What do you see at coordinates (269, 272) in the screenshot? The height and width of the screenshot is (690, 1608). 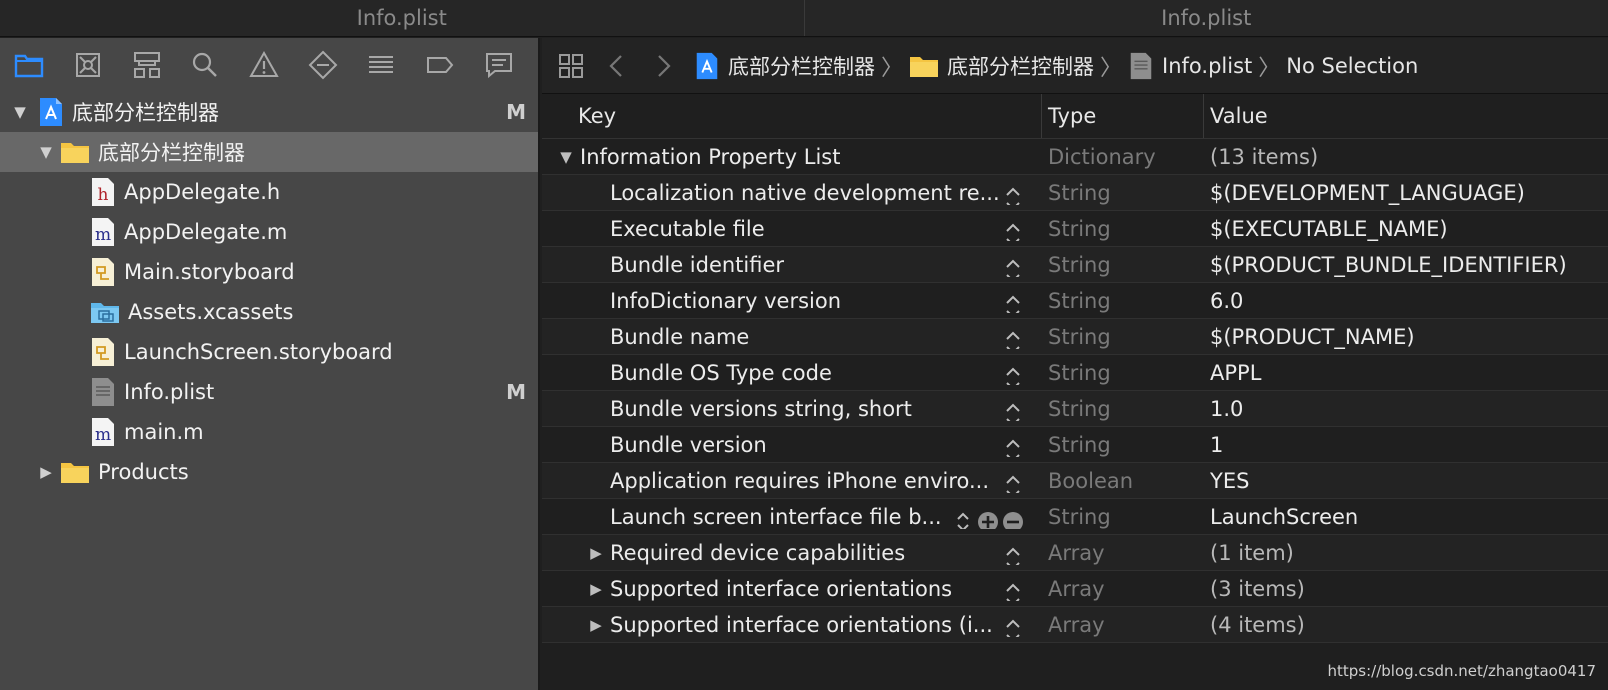 I see `tree-item-file: Main.storyboard` at bounding box center [269, 272].